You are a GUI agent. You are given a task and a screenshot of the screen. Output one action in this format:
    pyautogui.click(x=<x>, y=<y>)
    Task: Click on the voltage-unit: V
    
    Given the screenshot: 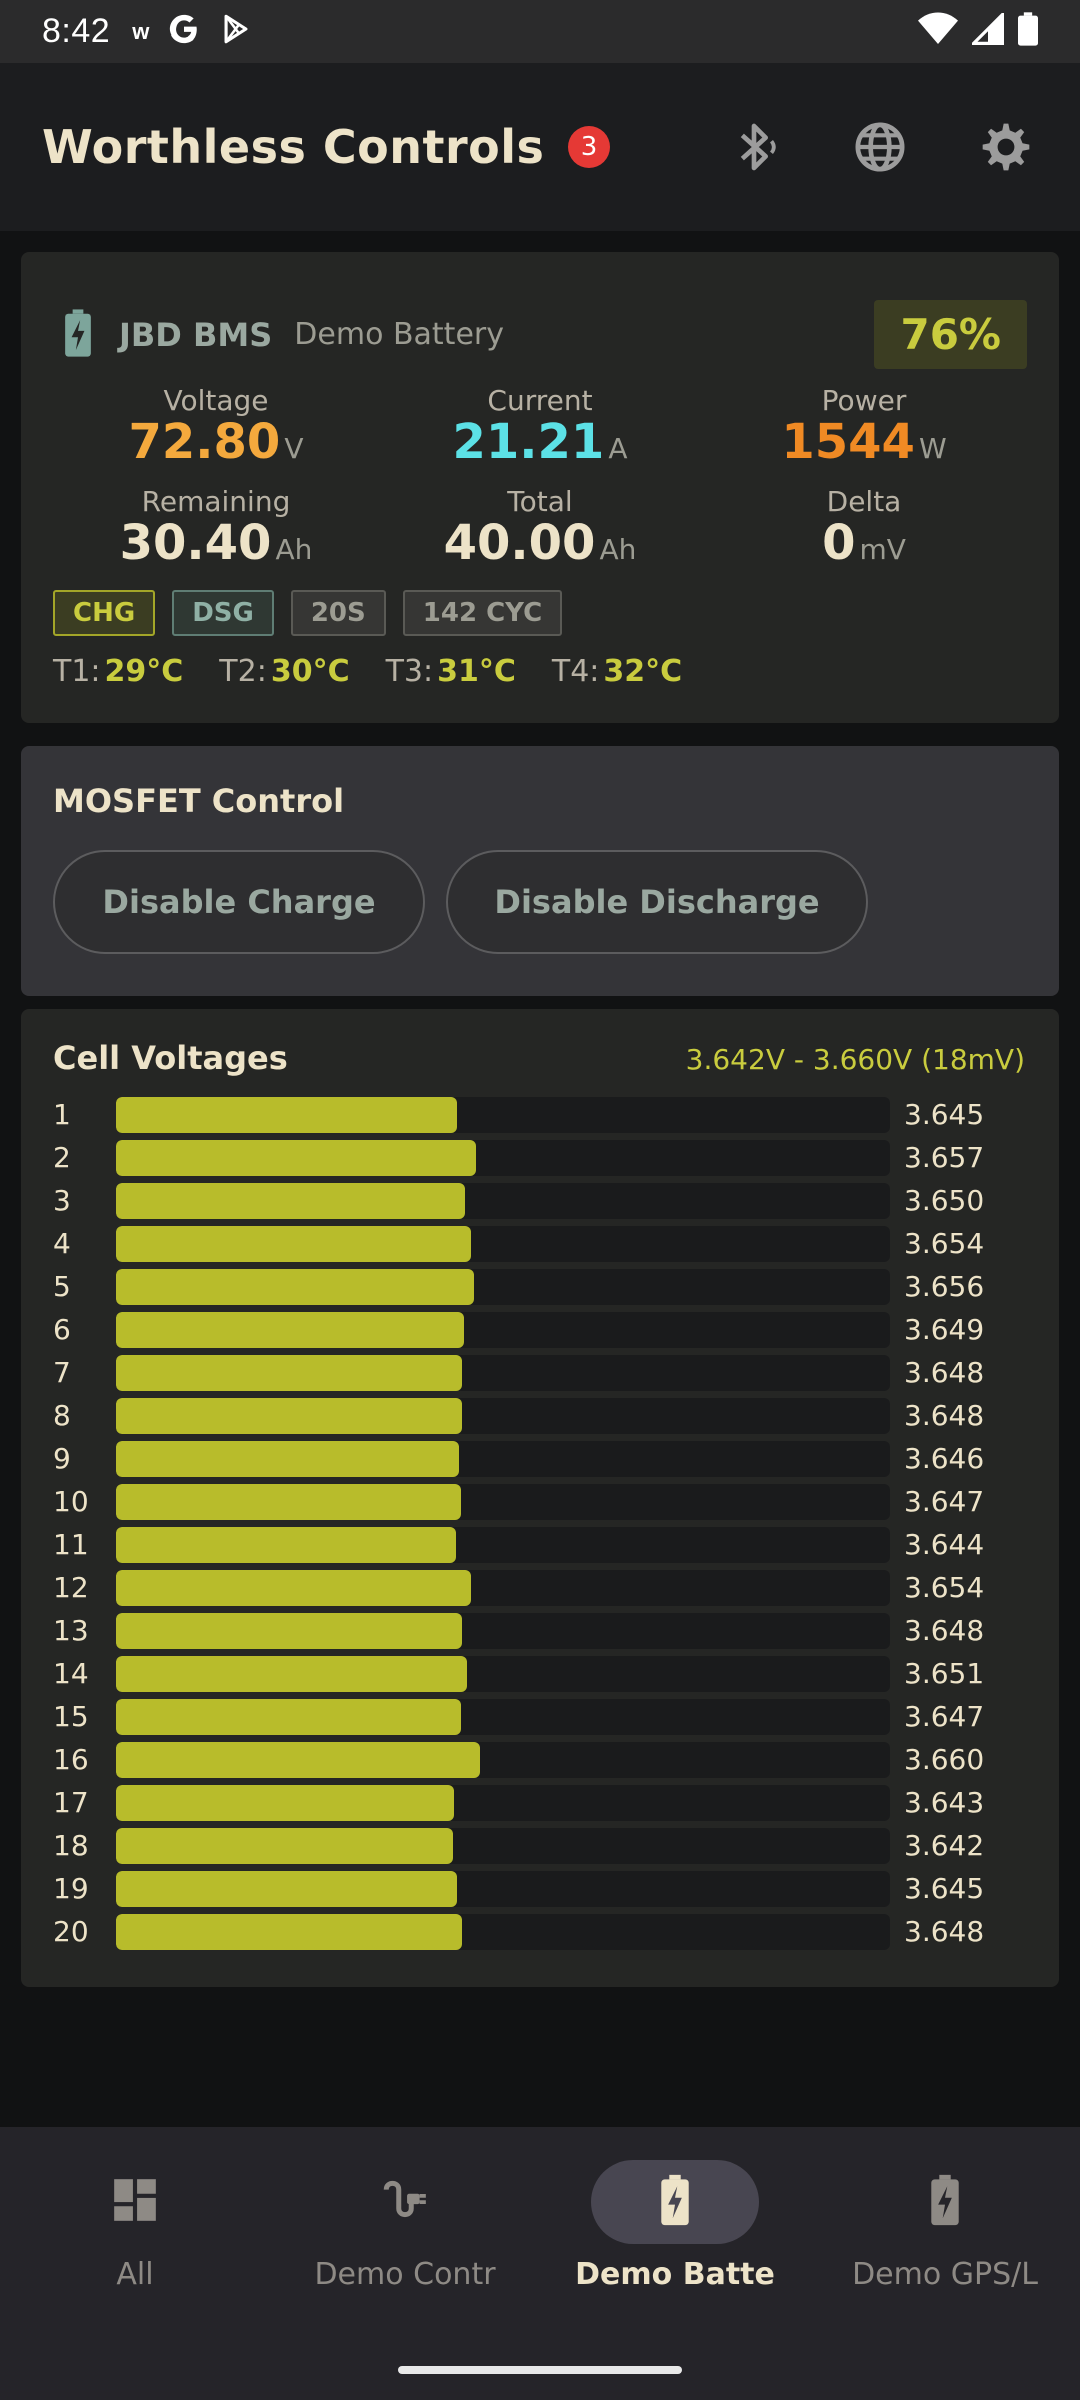 What is the action you would take?
    pyautogui.click(x=294, y=448)
    